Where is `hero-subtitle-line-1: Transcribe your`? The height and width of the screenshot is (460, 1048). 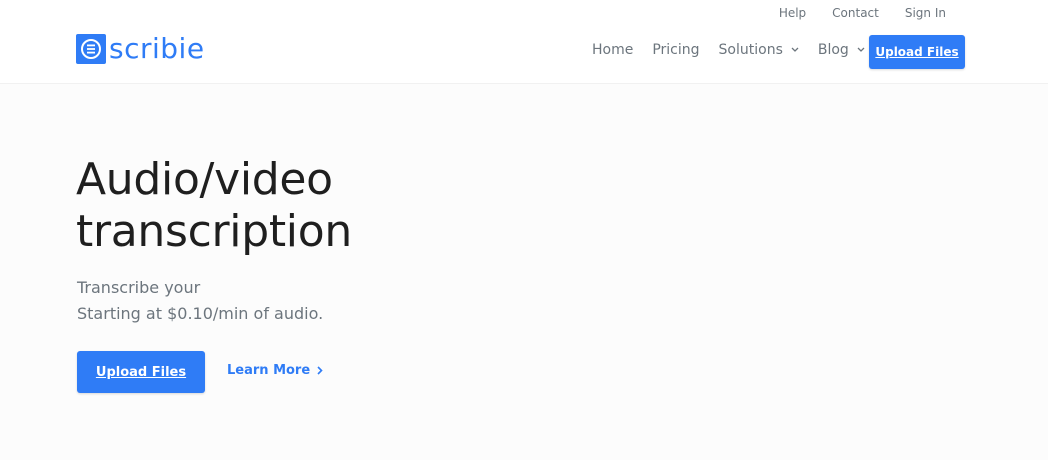
hero-subtitle-line-1: Transcribe your is located at coordinates (139, 287).